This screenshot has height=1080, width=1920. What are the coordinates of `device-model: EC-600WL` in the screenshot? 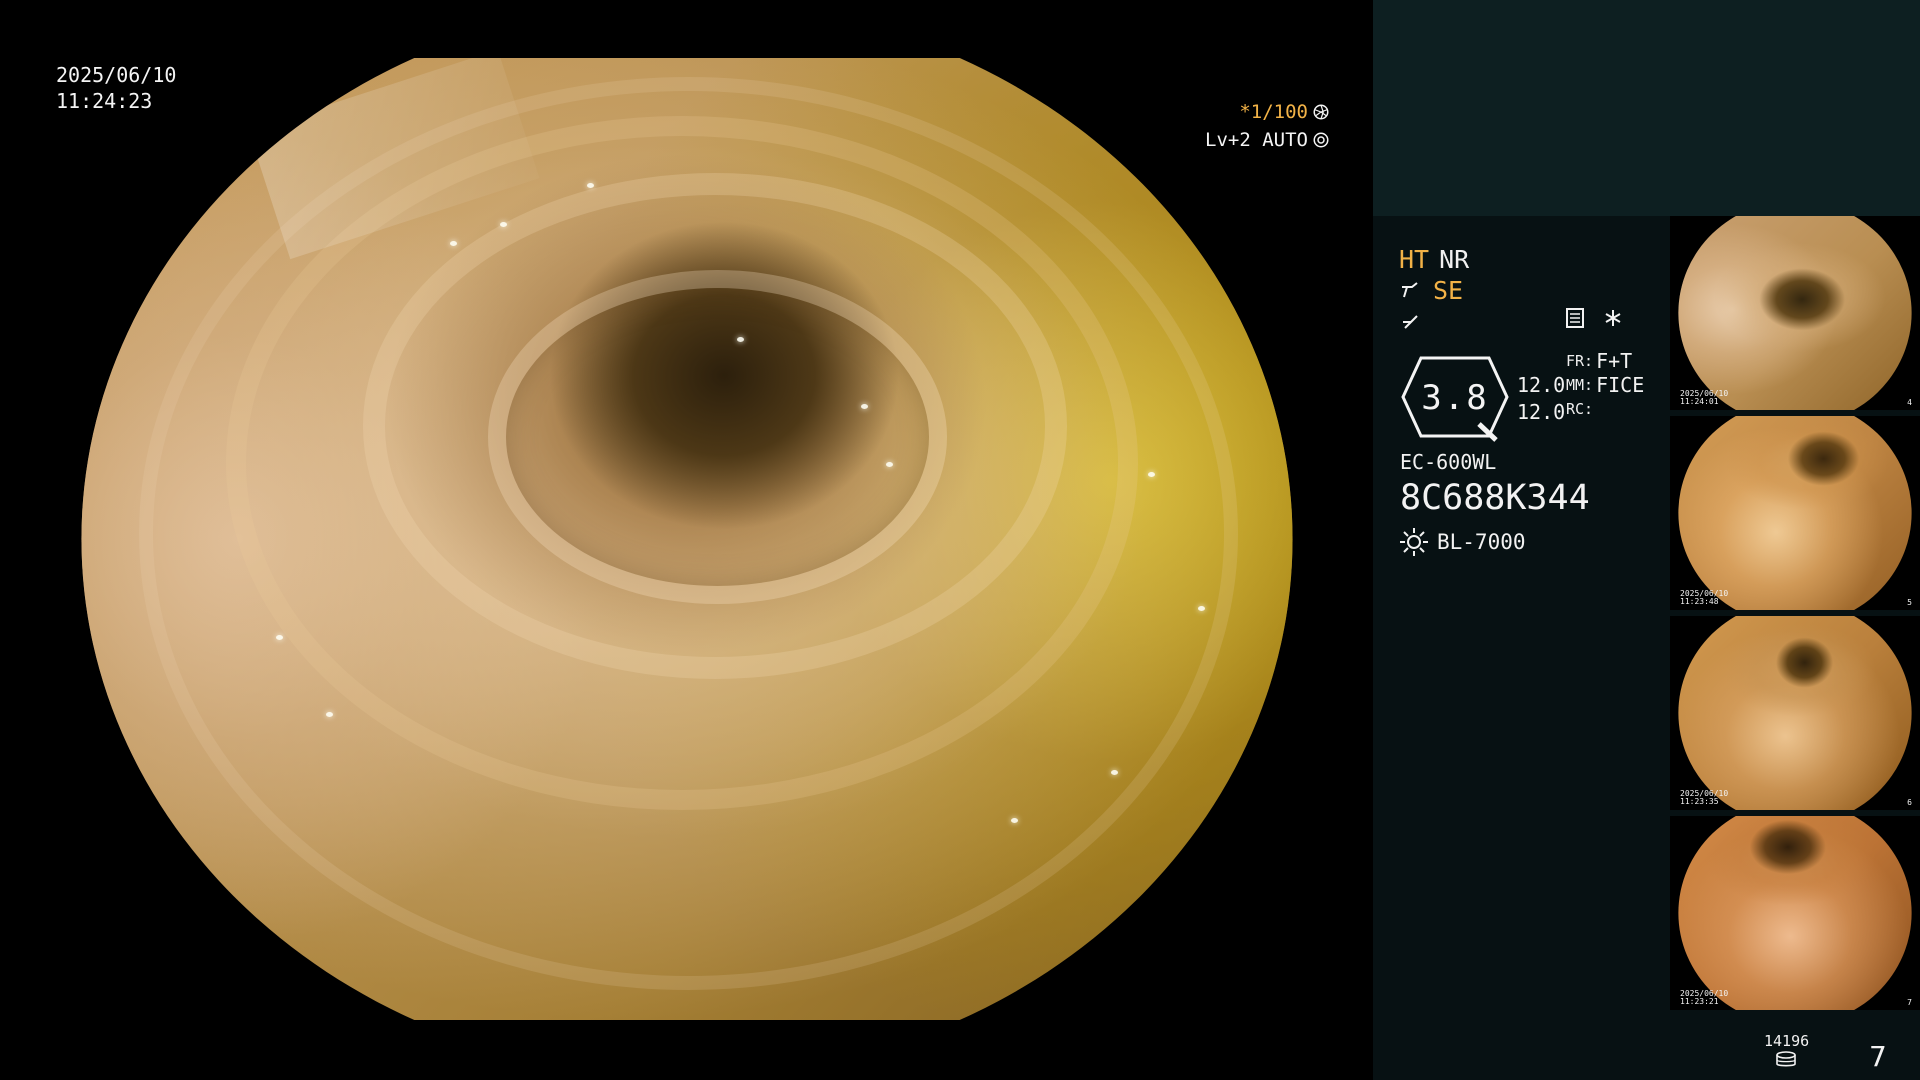 It's located at (1448, 462).